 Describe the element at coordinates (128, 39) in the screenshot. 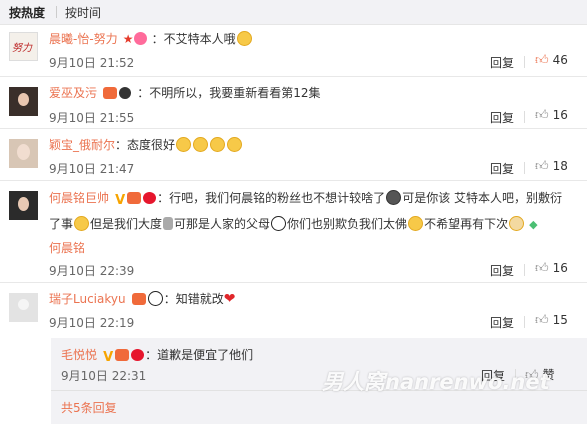

I see `star-icon: ★` at that location.